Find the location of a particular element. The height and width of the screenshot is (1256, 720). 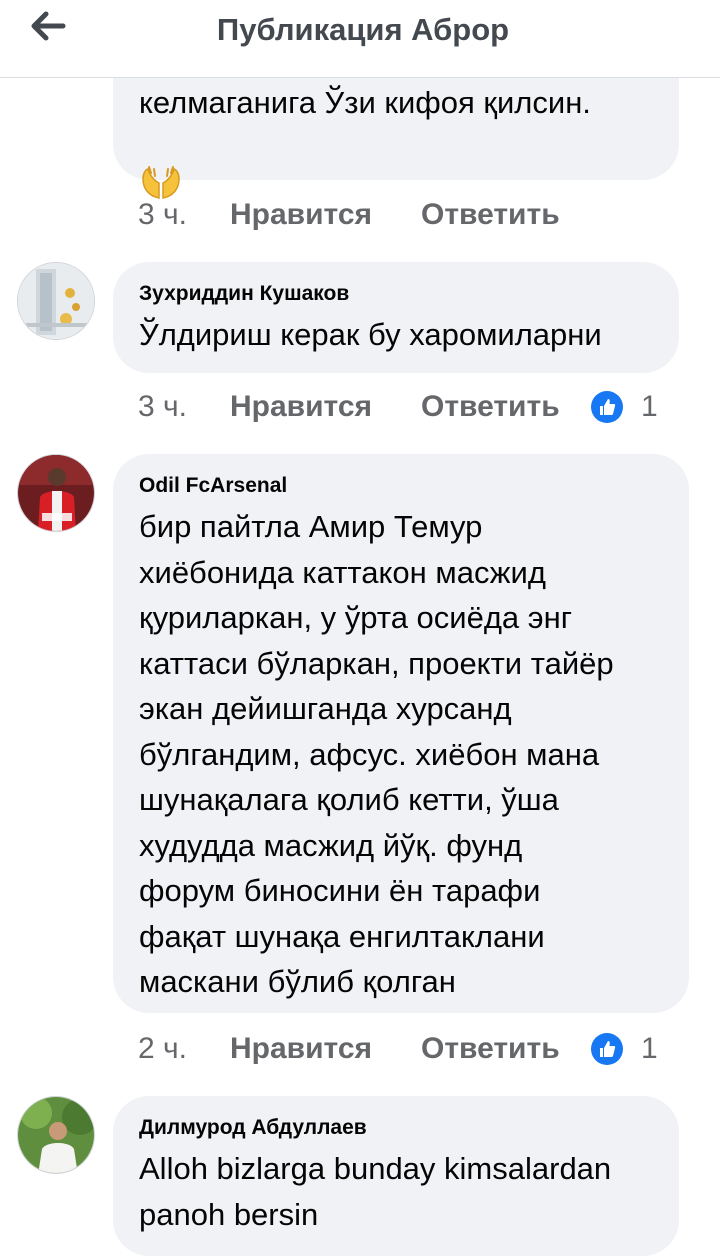

comment-line: худудда масжид йўқ. фунд is located at coordinates (331, 845).